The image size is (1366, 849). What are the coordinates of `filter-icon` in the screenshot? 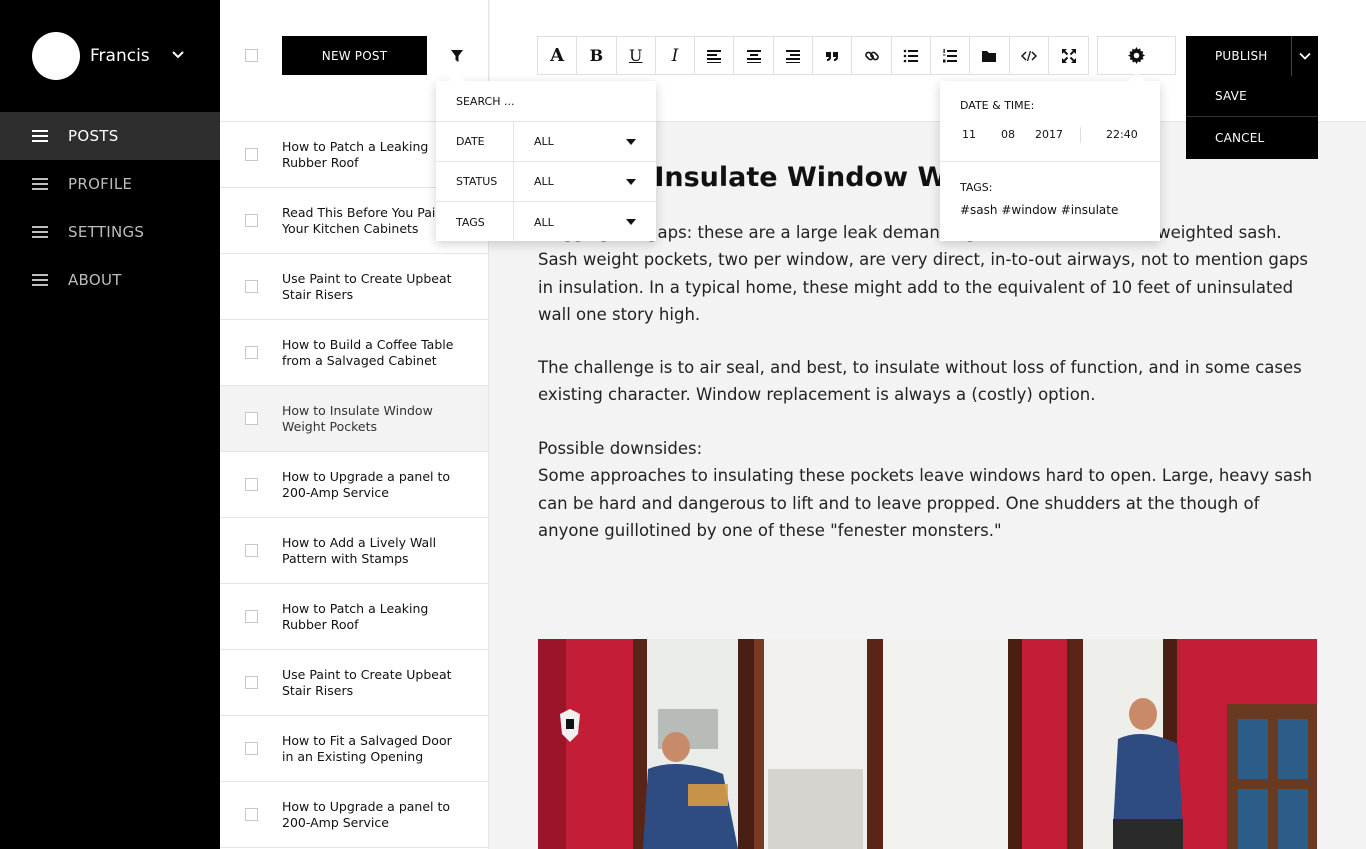 It's located at (457, 56).